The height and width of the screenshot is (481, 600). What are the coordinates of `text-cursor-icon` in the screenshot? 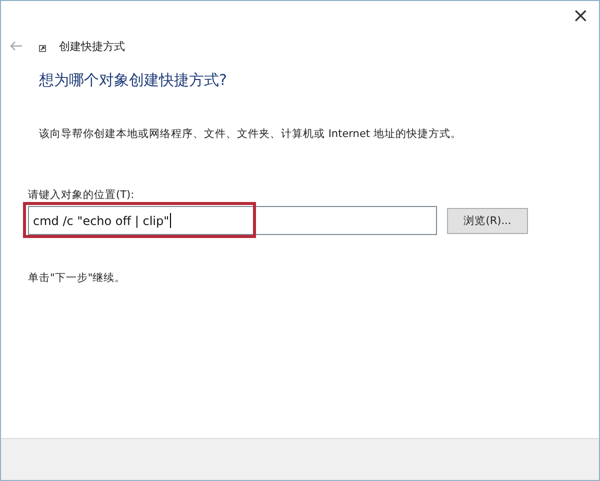 It's located at (171, 220).